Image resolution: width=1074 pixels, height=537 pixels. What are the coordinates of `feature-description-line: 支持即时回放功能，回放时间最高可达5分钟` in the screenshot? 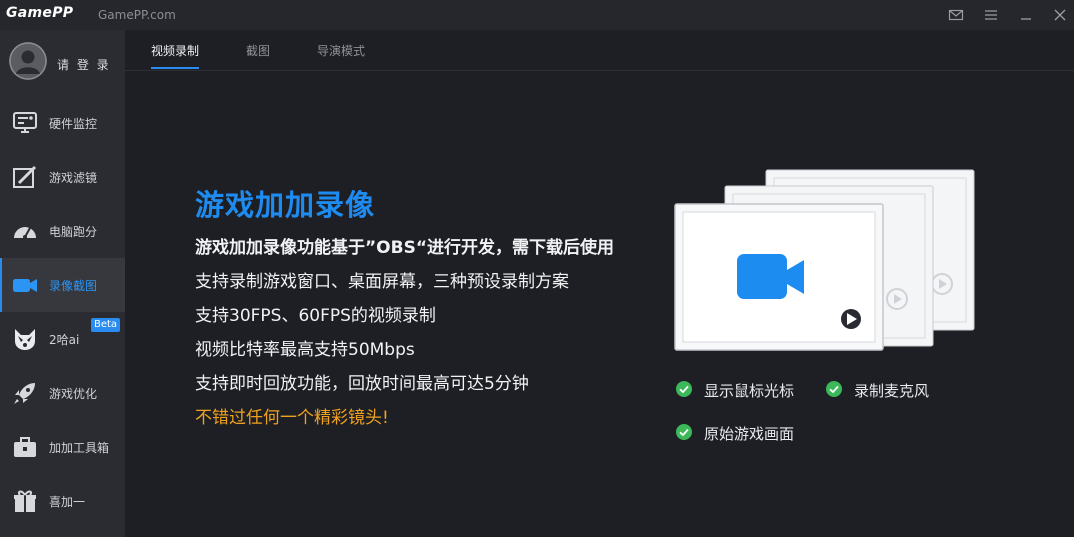 It's located at (362, 384).